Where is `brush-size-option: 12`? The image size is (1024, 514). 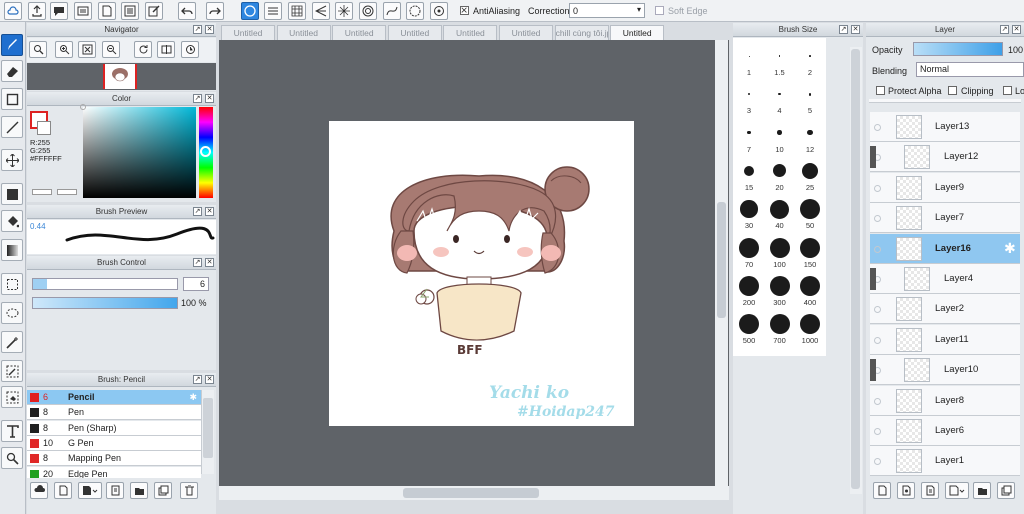 brush-size-option: 12 is located at coordinates (810, 136).